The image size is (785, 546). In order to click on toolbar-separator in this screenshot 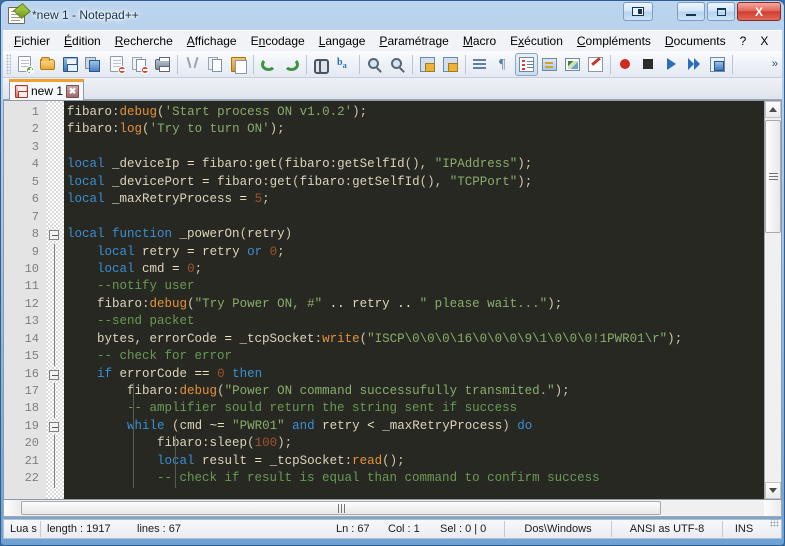, I will do `click(610, 64)`.